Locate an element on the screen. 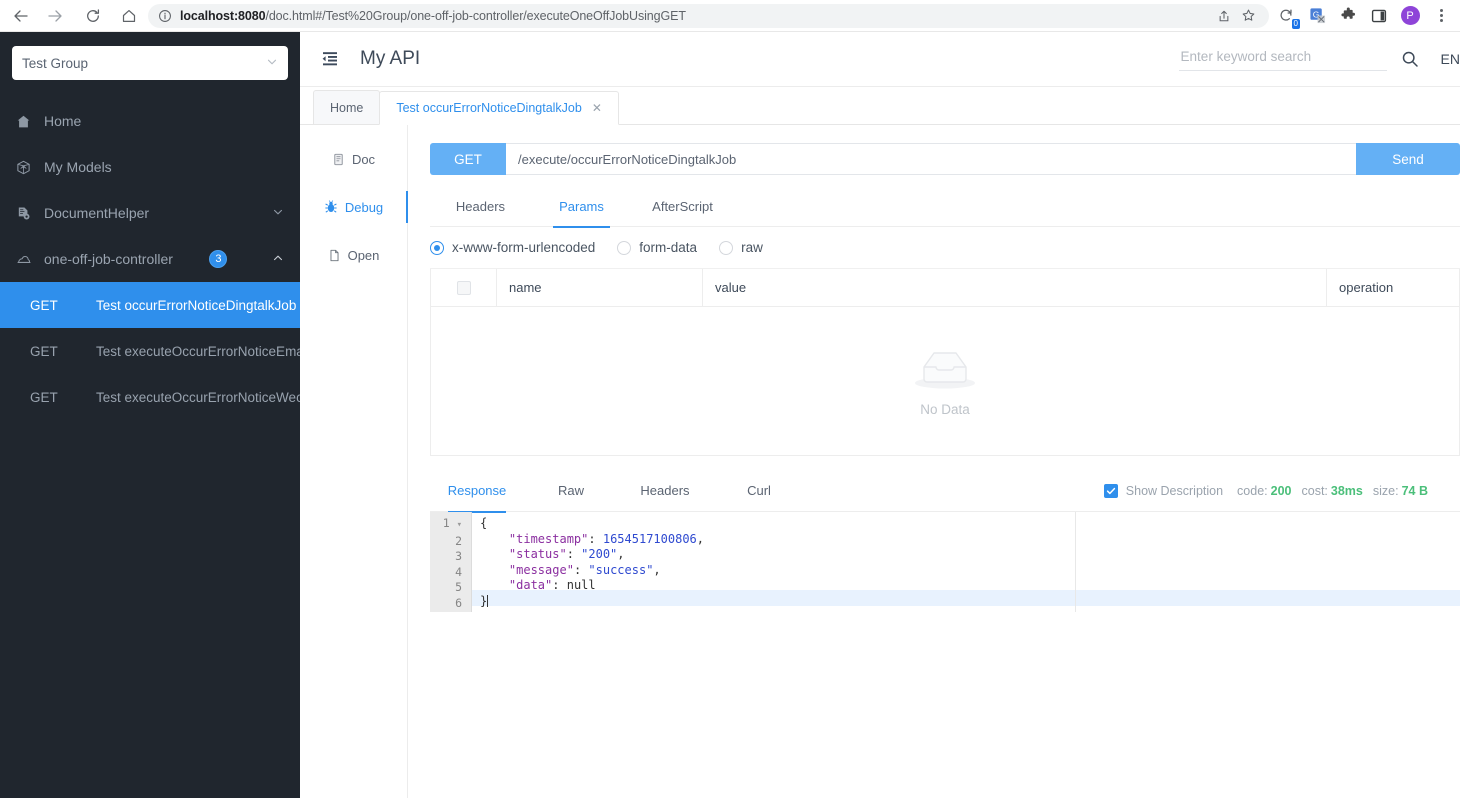  forward-arrow-icon is located at coordinates (55, 16).